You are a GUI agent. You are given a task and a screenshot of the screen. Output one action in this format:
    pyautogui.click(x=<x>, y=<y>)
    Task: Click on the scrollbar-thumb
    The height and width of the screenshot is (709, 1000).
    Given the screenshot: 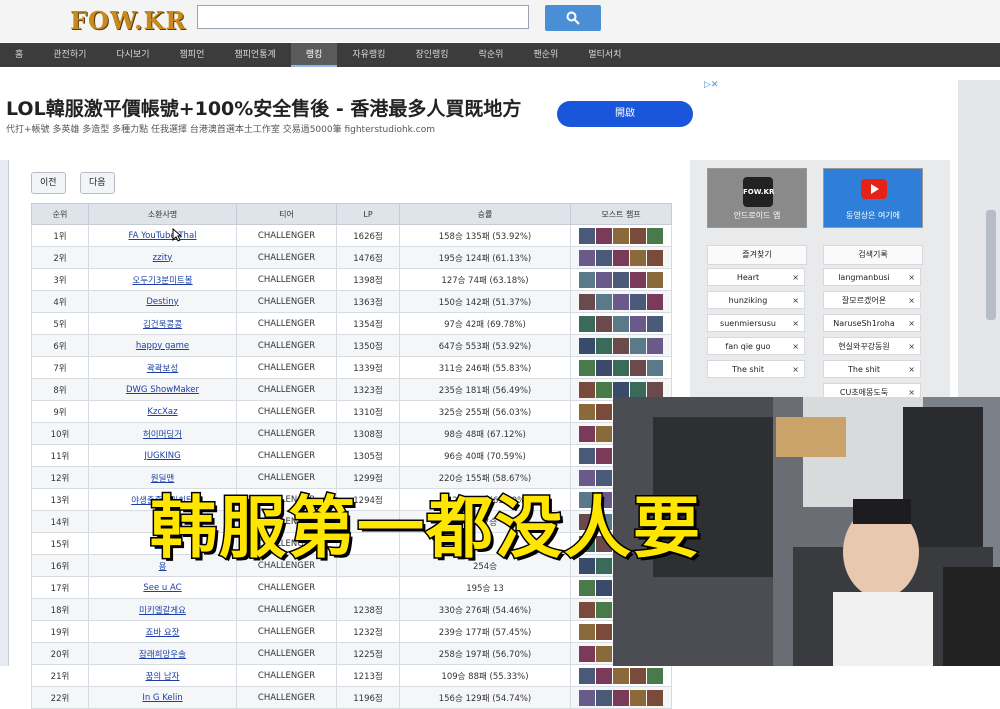 What is the action you would take?
    pyautogui.click(x=991, y=265)
    